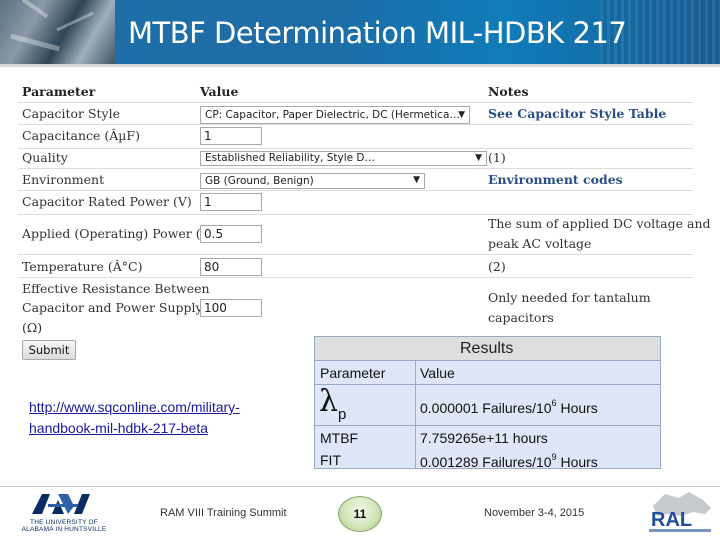 The height and width of the screenshot is (540, 720). I want to click on results-column-divider, so click(415, 415).